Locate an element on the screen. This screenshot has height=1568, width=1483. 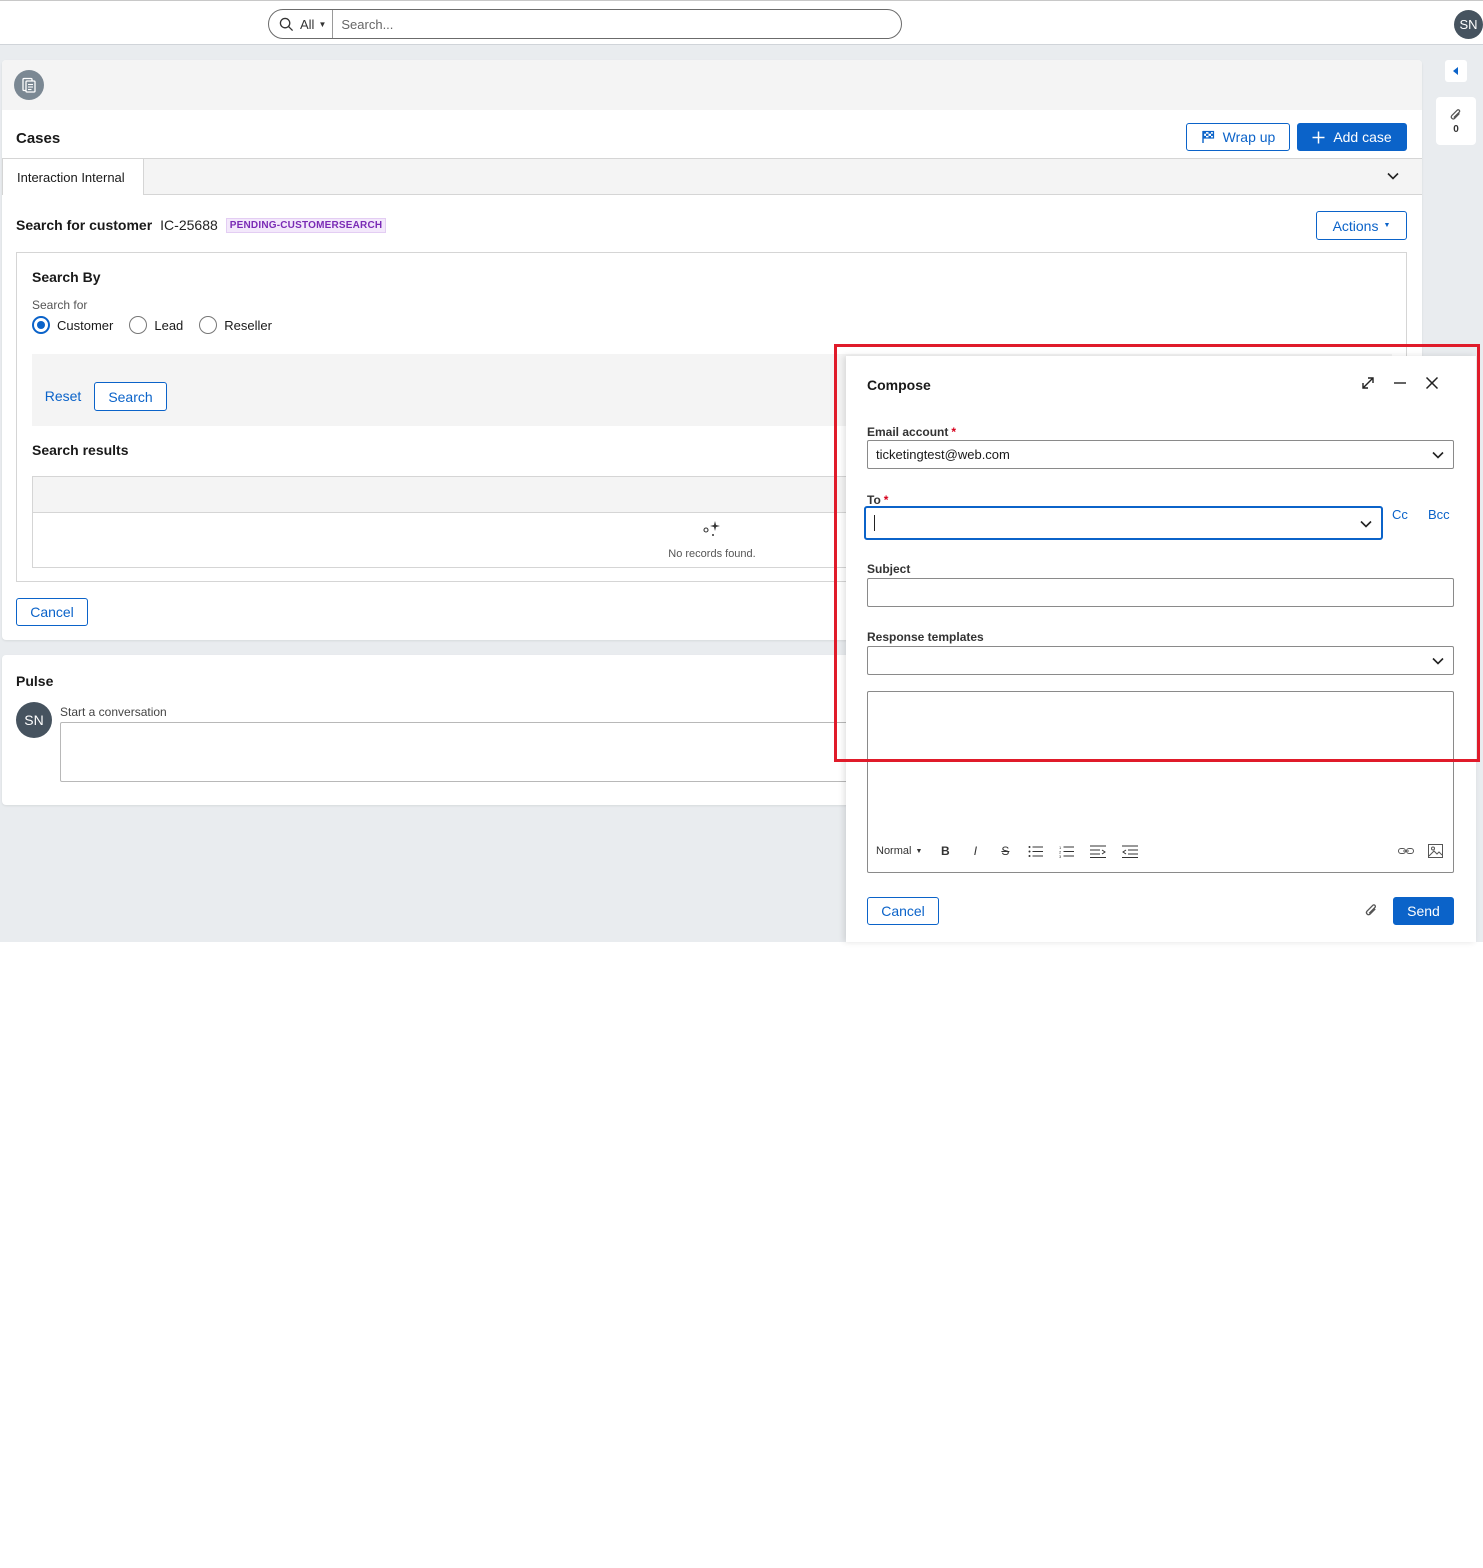
compose-title: Compose is located at coordinates (899, 385).